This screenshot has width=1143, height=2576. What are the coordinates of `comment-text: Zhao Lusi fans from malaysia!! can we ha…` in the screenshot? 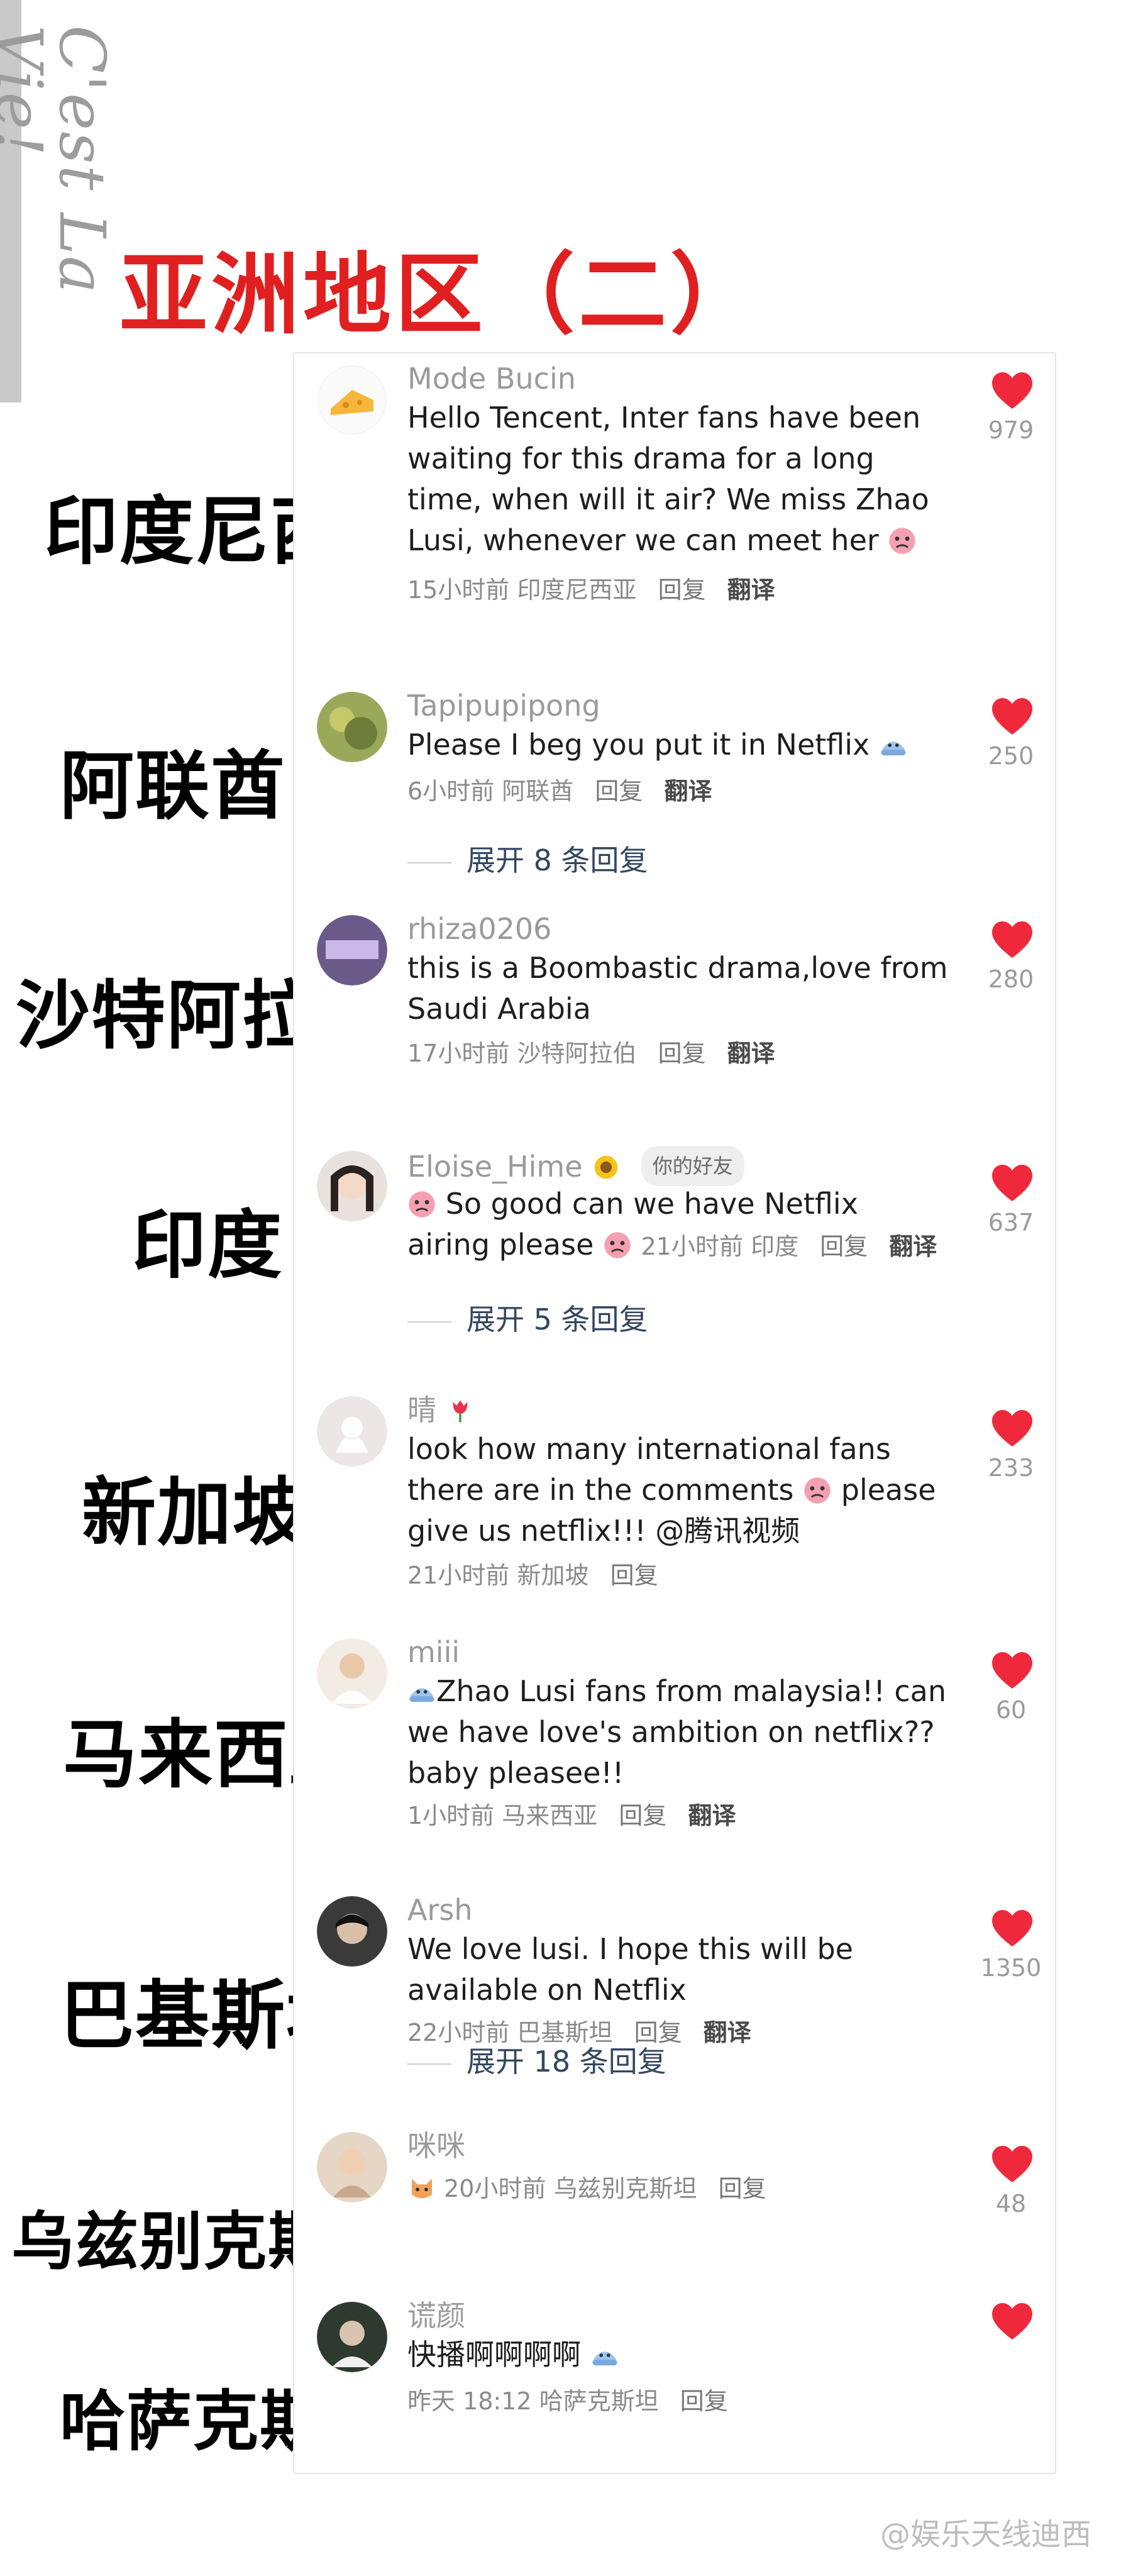 It's located at (678, 1753).